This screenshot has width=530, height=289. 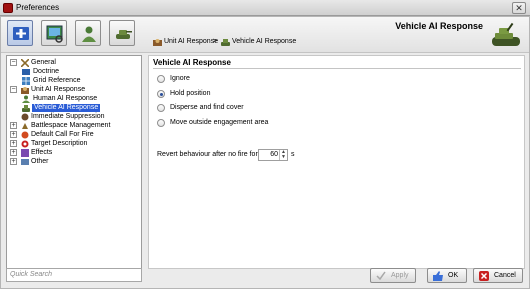 What do you see at coordinates (180, 78) in the screenshot?
I see `option-label: Ignore` at bounding box center [180, 78].